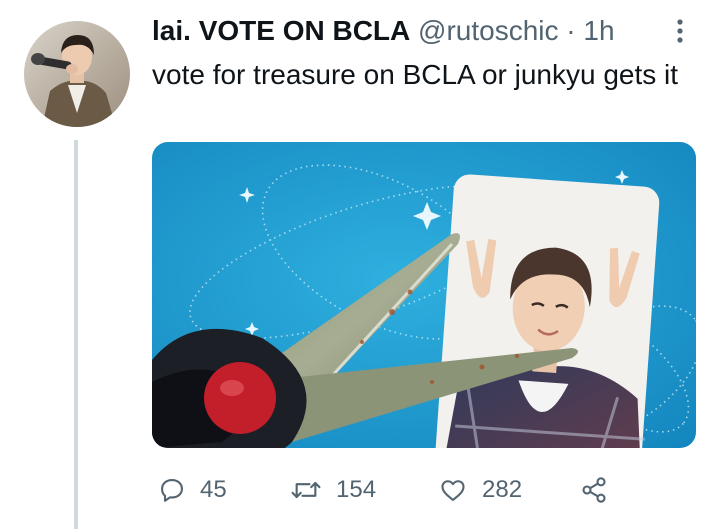 This screenshot has width=720, height=529. I want to click on user-handle: @rutoschic, so click(488, 30).